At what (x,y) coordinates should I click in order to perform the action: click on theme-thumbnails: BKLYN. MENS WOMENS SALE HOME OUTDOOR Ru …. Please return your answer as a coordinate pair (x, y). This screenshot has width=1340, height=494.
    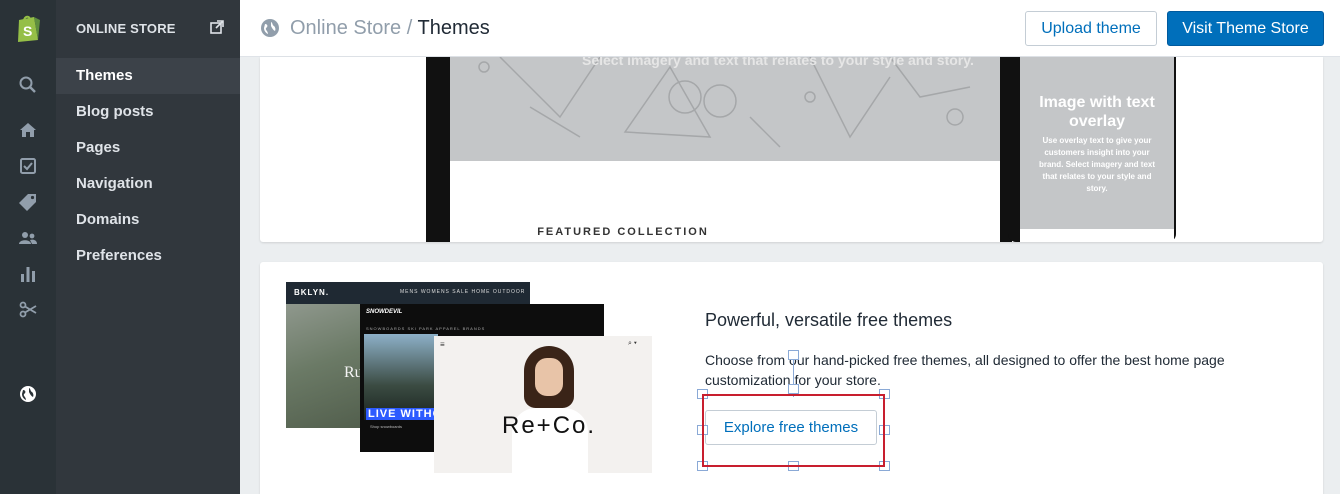
    Looking at the image, I should click on (469, 377).